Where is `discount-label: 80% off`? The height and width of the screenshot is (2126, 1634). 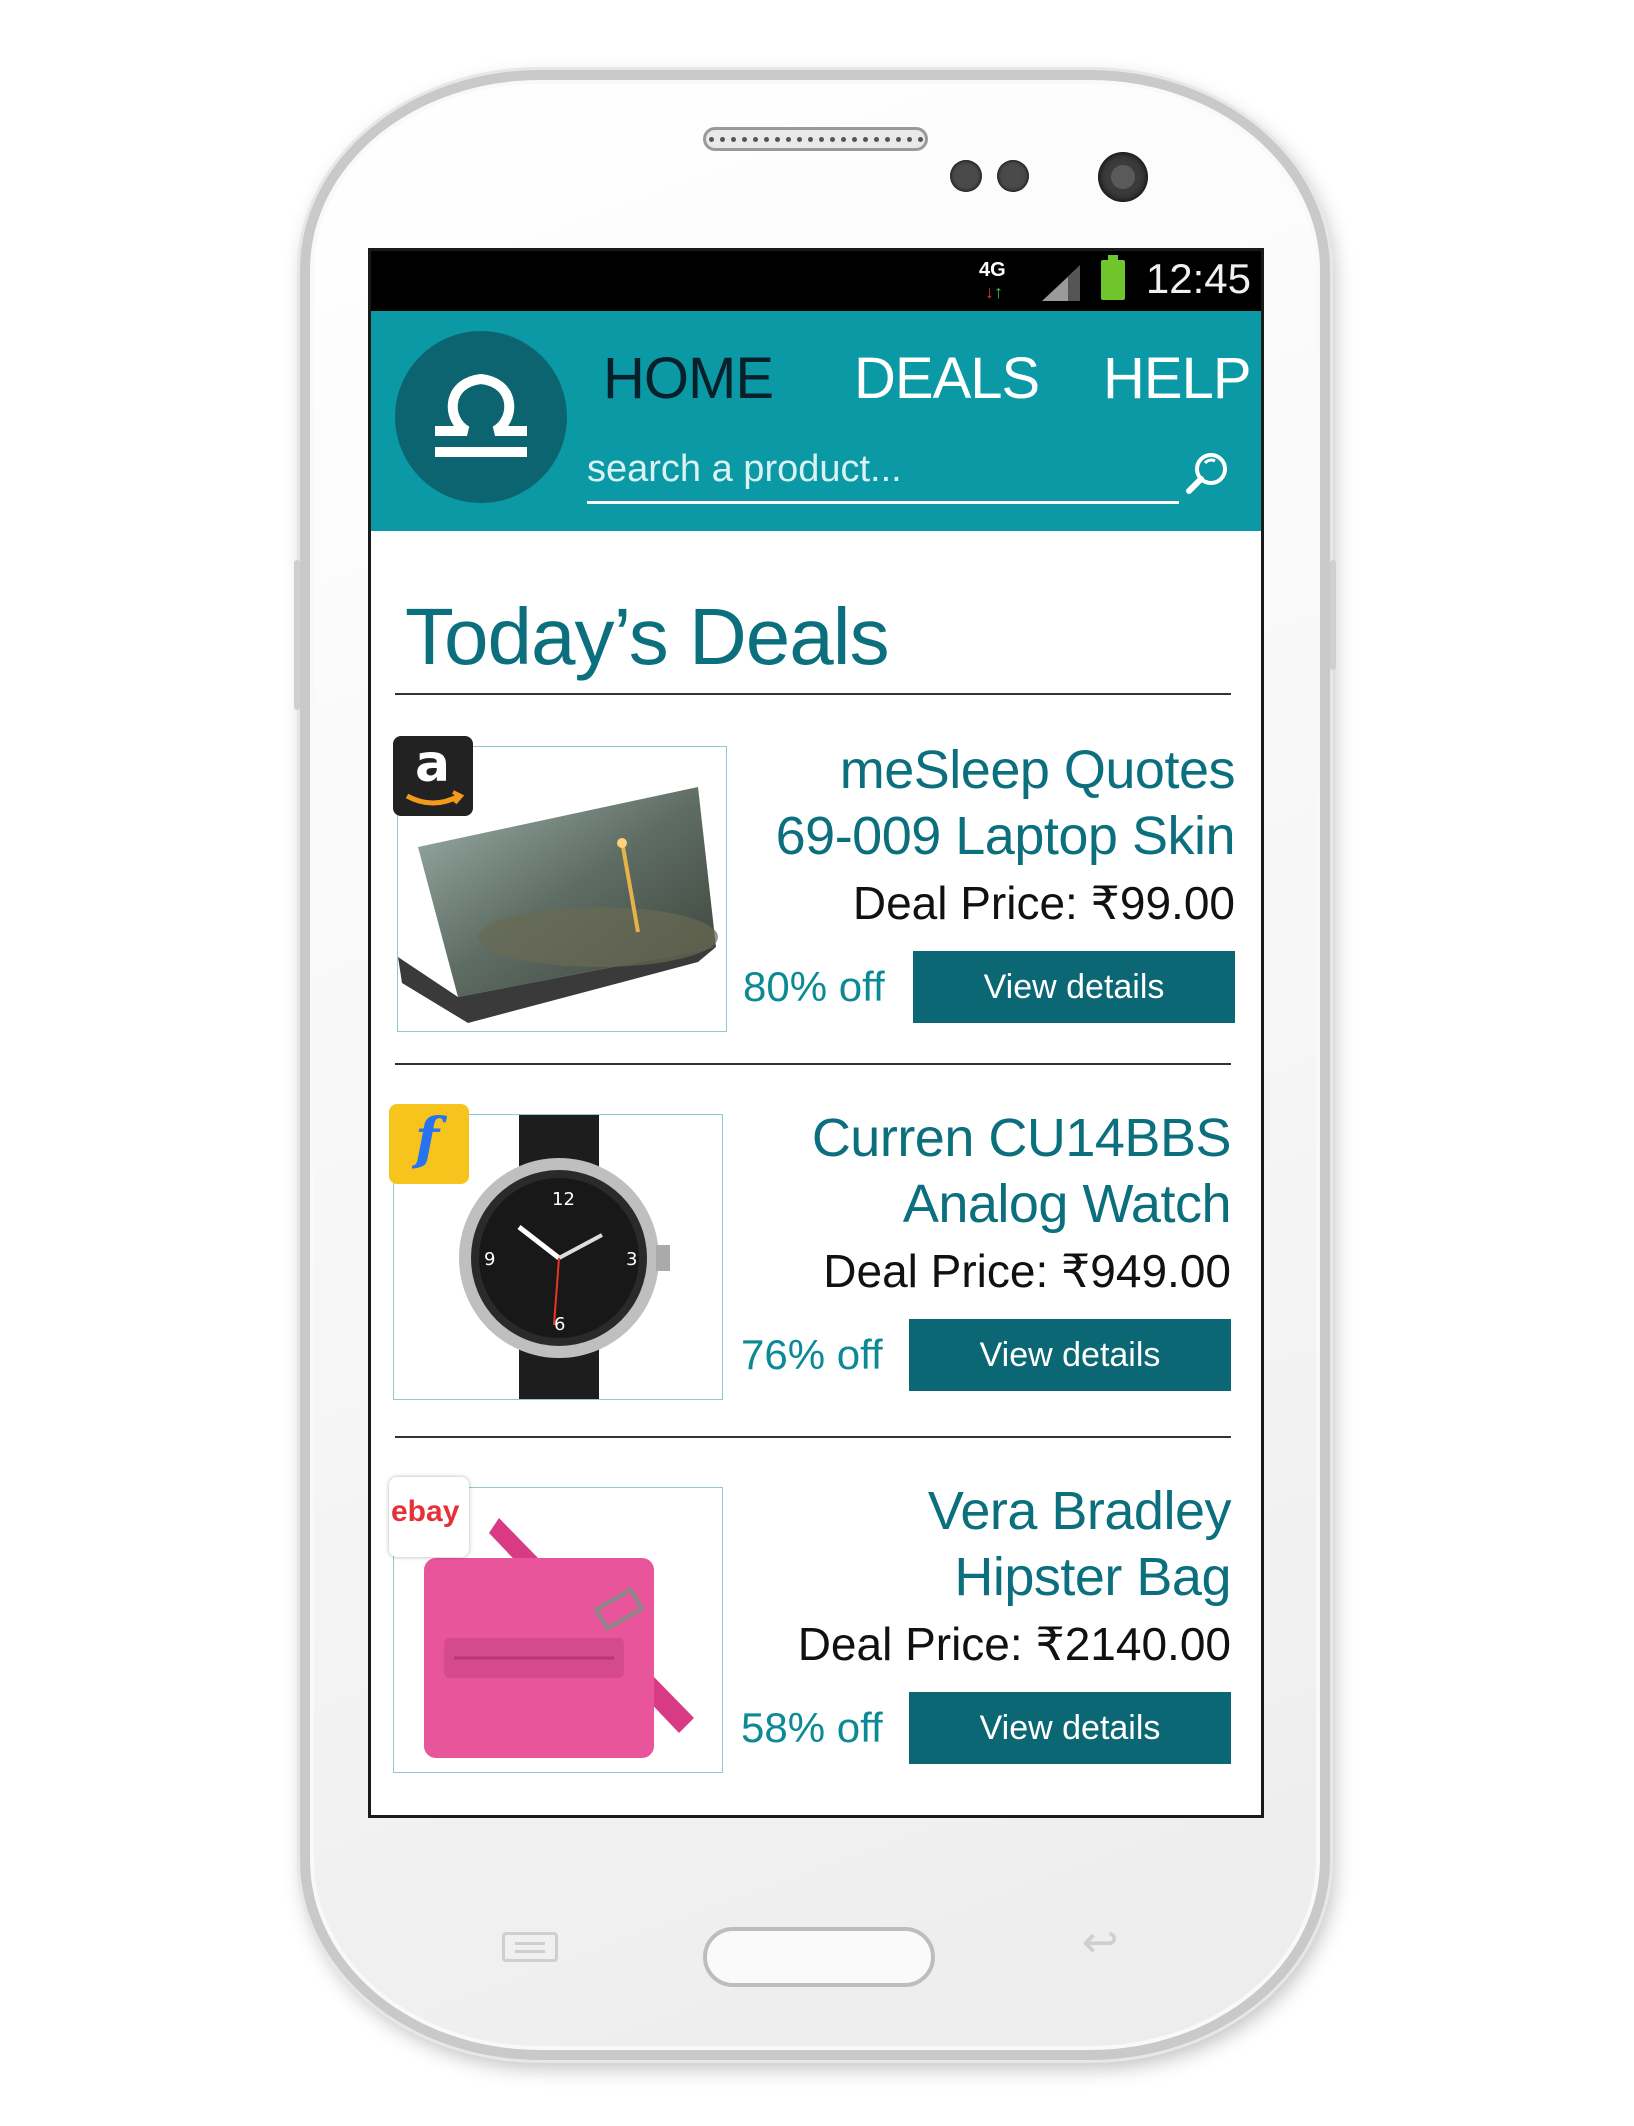 discount-label: 80% off is located at coordinates (814, 986).